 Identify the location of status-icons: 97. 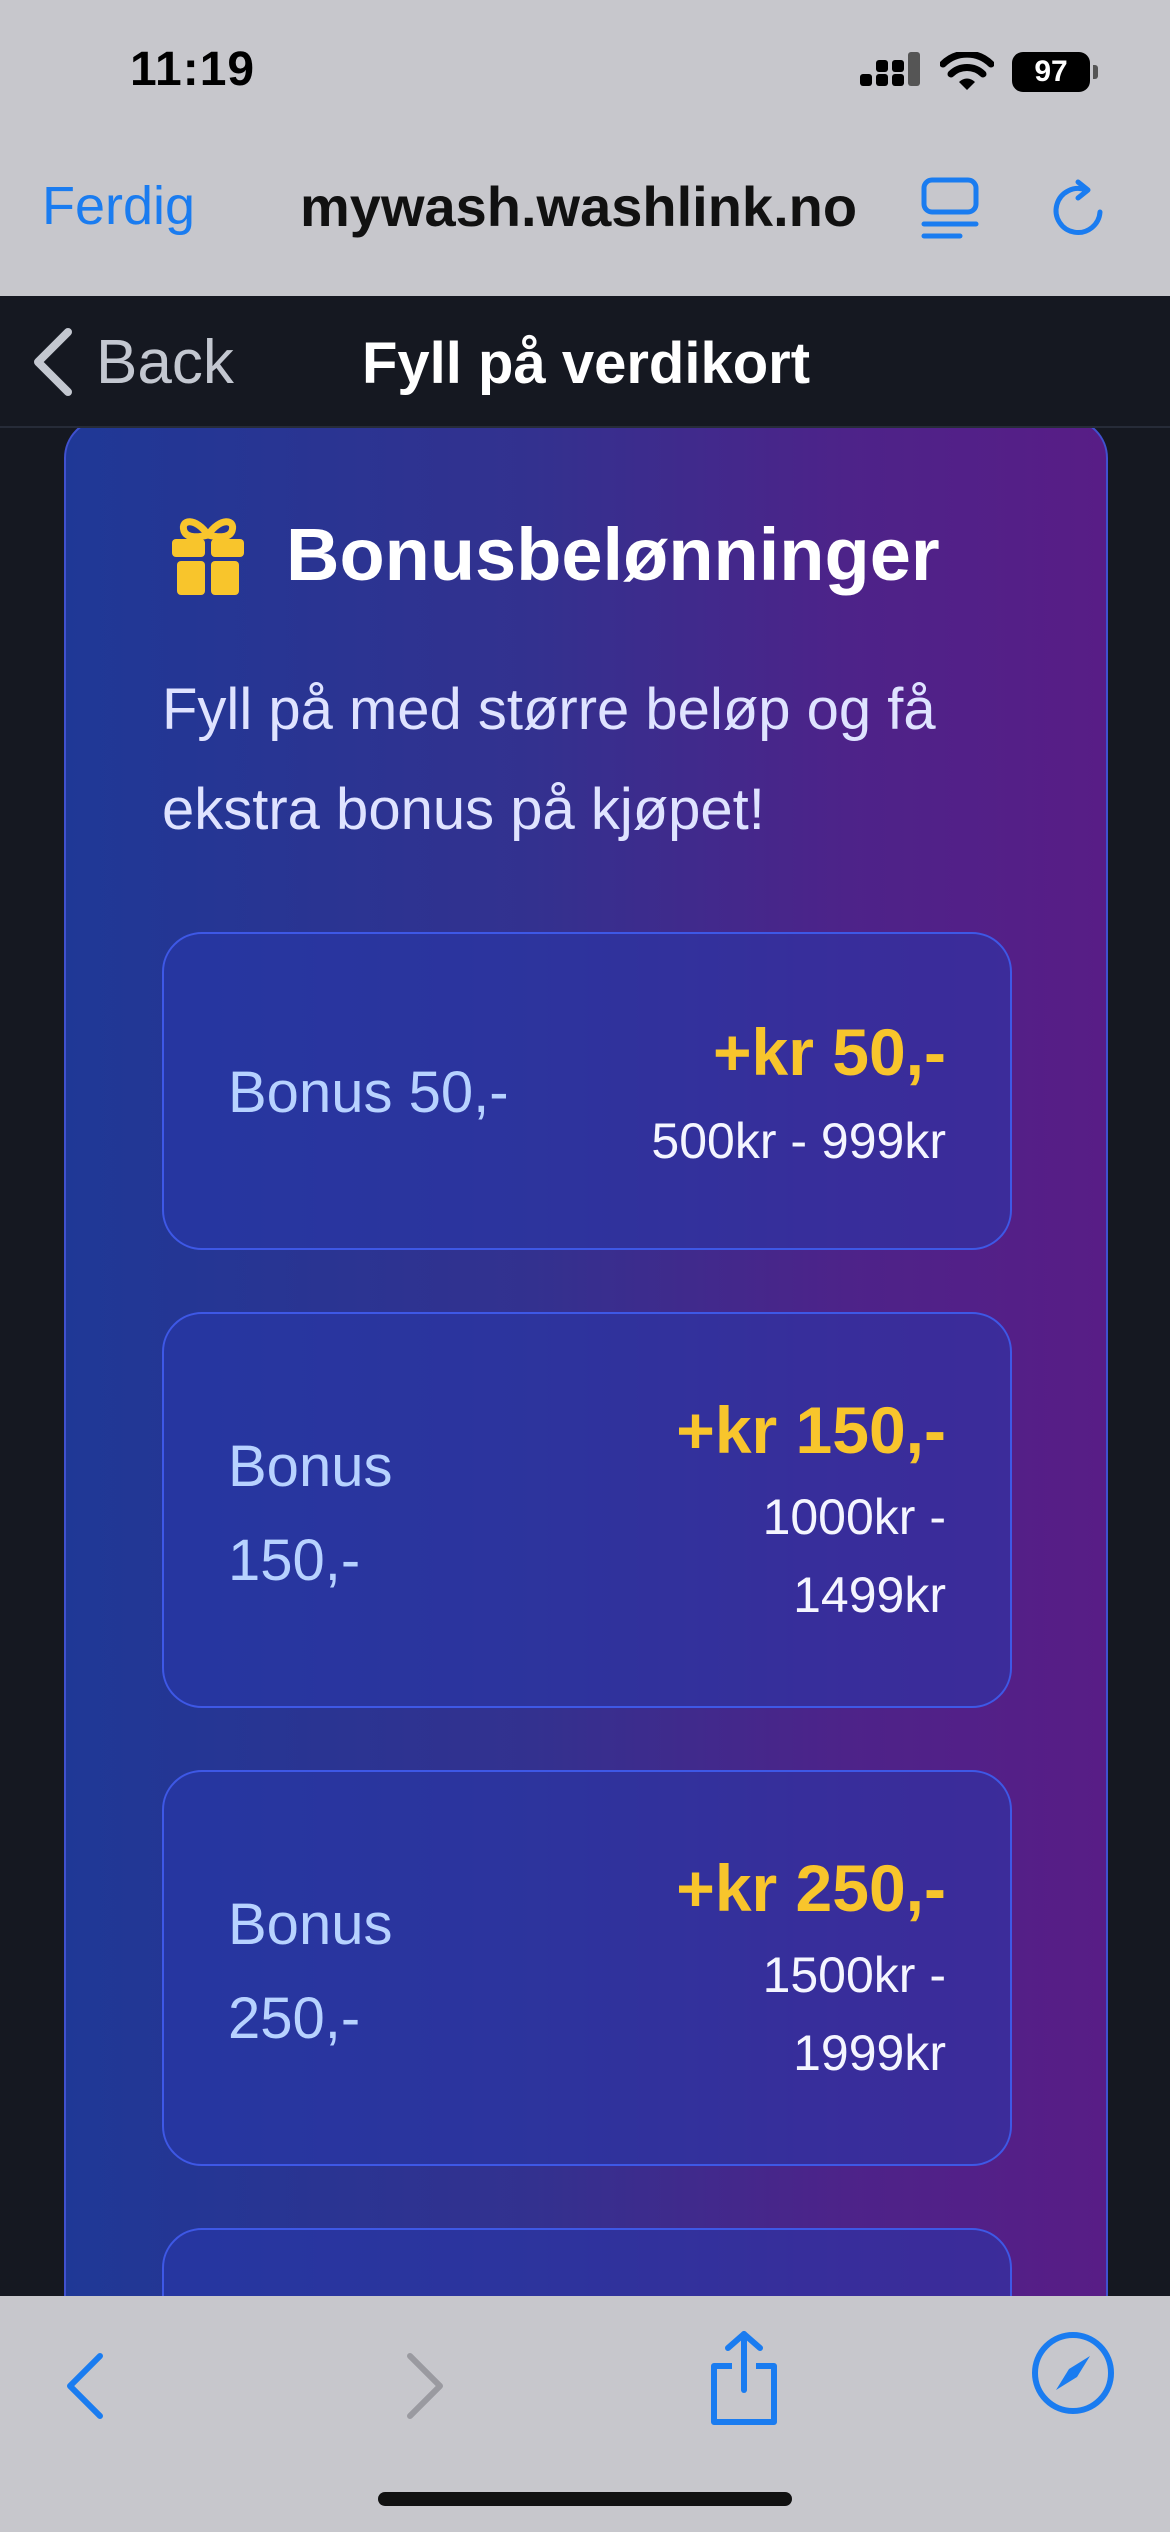
(979, 72).